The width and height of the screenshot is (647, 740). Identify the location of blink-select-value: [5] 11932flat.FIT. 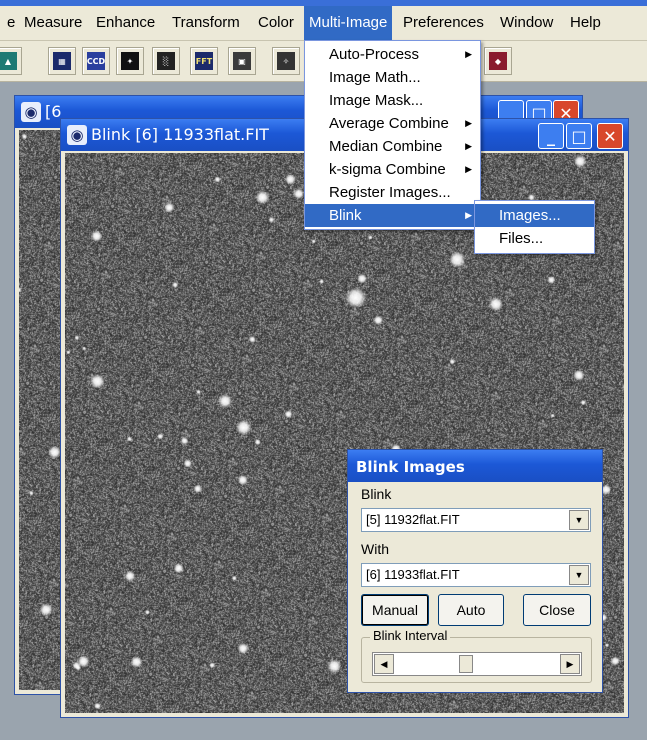
(413, 519).